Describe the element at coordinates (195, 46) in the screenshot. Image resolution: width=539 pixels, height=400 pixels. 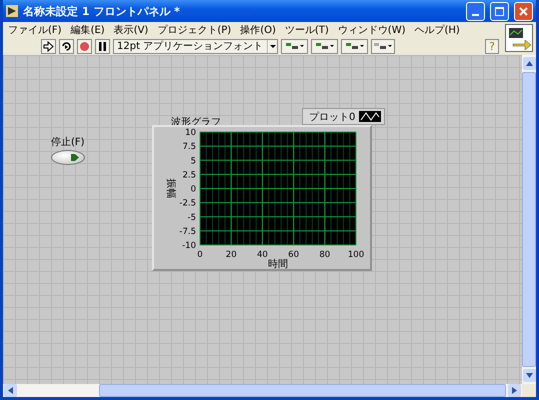
I see `font-dropdown: 12pt アプリケーションフォント` at that location.